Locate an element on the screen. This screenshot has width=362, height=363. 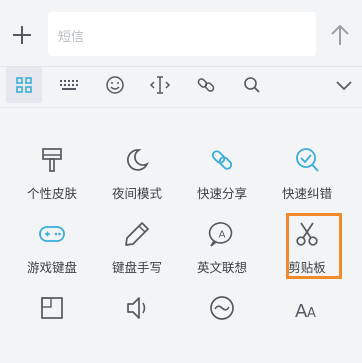
pencil-icon is located at coordinates (137, 234).